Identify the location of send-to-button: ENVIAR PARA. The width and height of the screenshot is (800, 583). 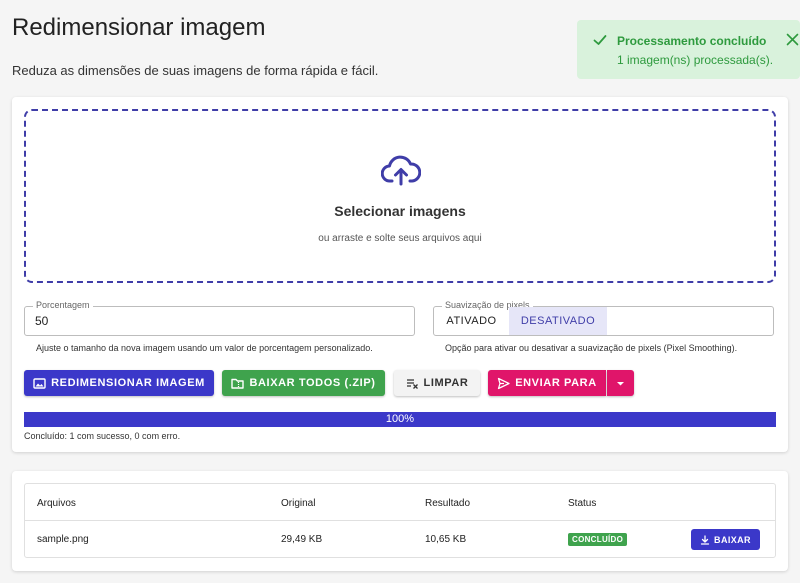
(547, 383).